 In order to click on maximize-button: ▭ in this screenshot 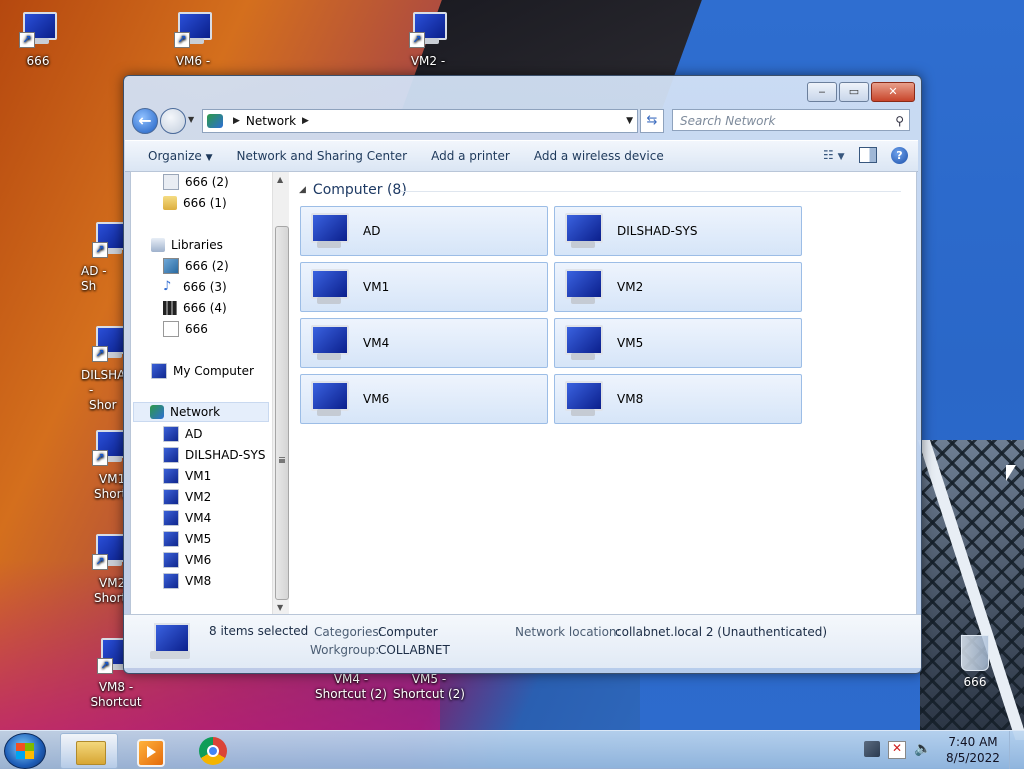, I will do `click(854, 92)`.